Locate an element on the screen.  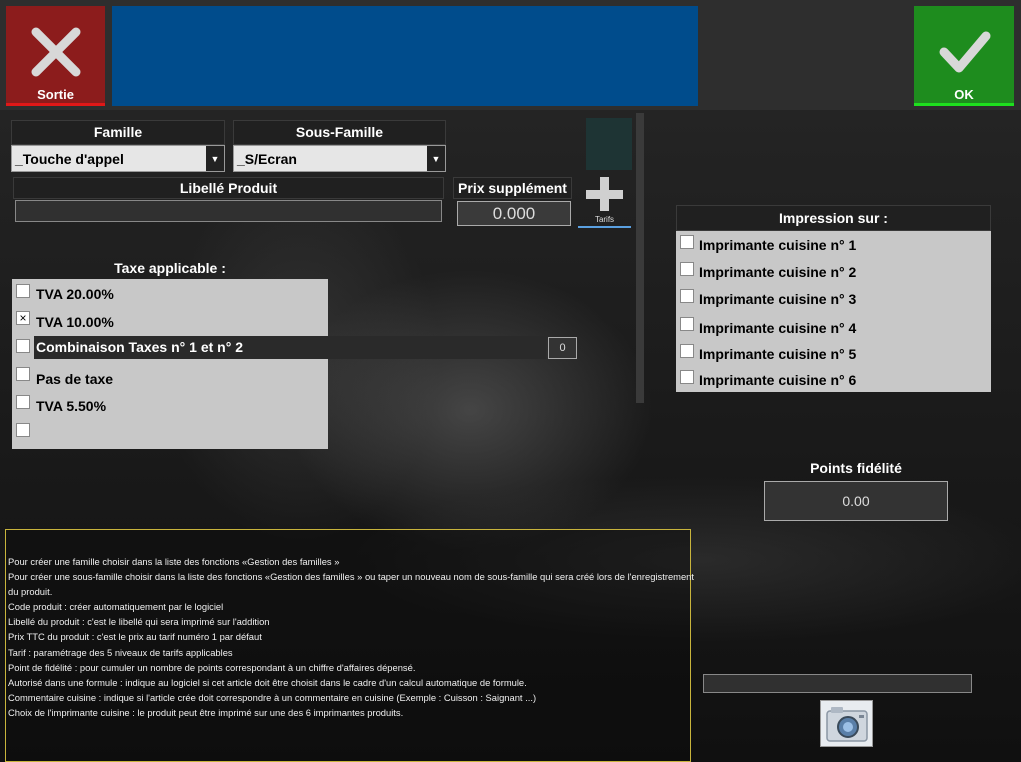
taxe-option-1: TVA 20.00% is located at coordinates (75, 294).